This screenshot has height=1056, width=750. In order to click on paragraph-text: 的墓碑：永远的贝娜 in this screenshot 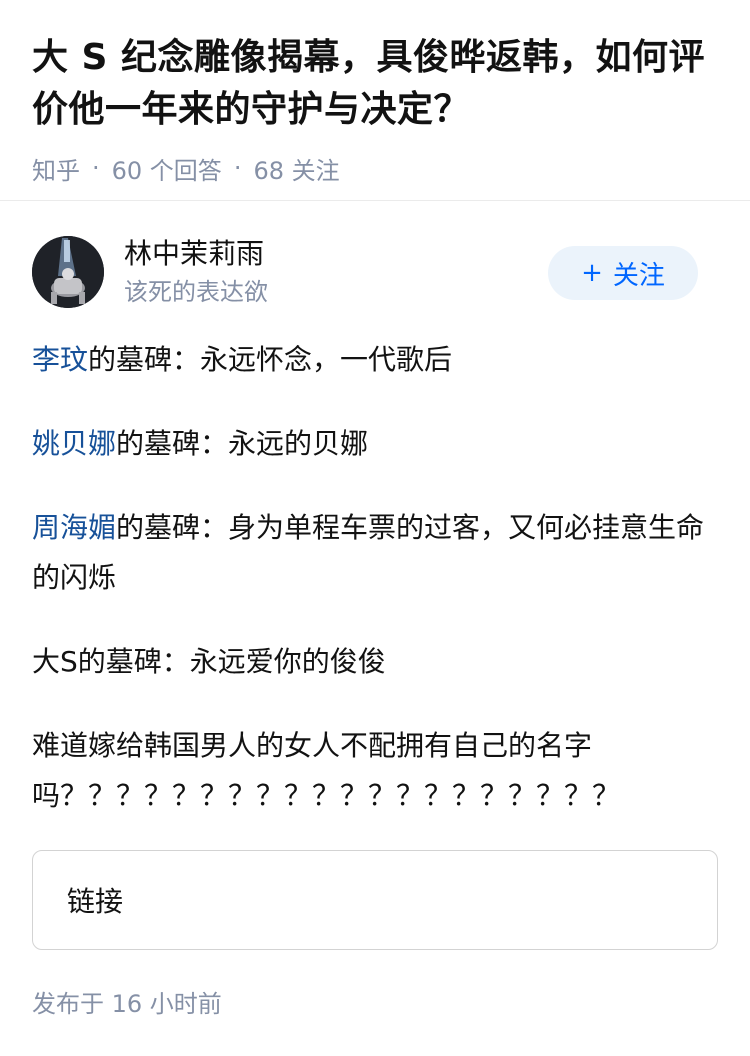, I will do `click(242, 443)`.